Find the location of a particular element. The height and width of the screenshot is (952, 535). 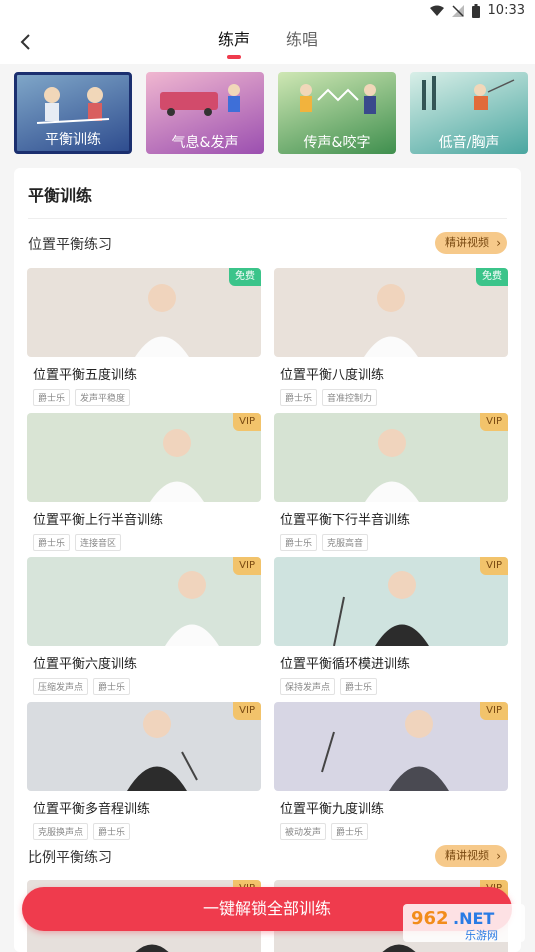

section-title: 位置平衡练习 is located at coordinates (70, 245).